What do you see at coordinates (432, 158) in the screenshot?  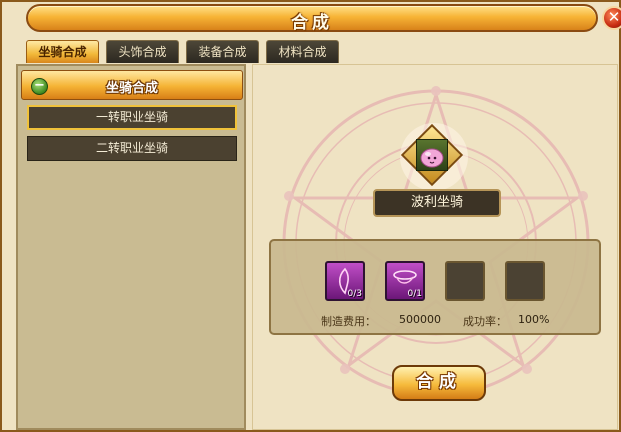 I see `poring-mount-icon` at bounding box center [432, 158].